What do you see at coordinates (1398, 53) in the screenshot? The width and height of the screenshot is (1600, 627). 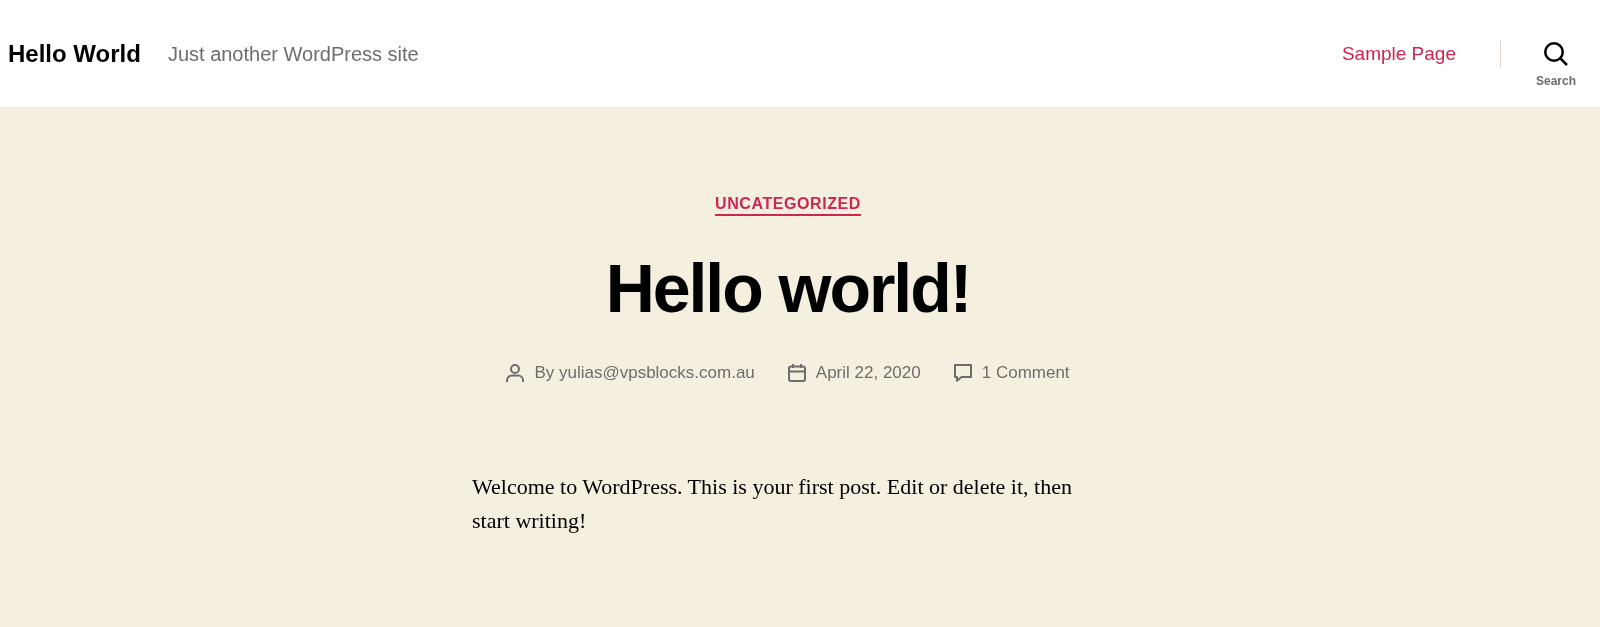 I see `nav-link: Sample Page` at bounding box center [1398, 53].